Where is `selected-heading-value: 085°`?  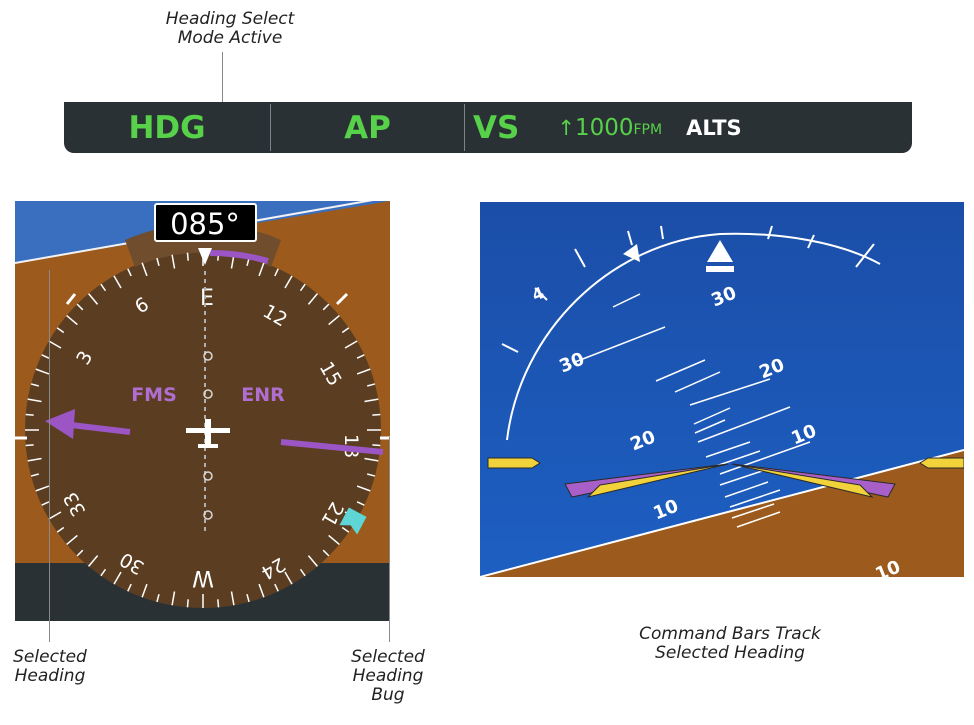 selected-heading-value: 085° is located at coordinates (205, 224).